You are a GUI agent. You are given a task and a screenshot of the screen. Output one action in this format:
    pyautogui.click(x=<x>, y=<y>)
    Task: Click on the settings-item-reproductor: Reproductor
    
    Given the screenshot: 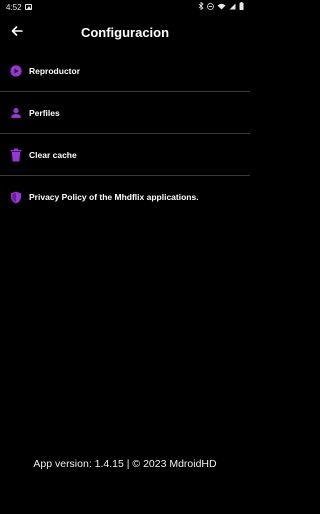 What is the action you would take?
    pyautogui.click(x=125, y=71)
    